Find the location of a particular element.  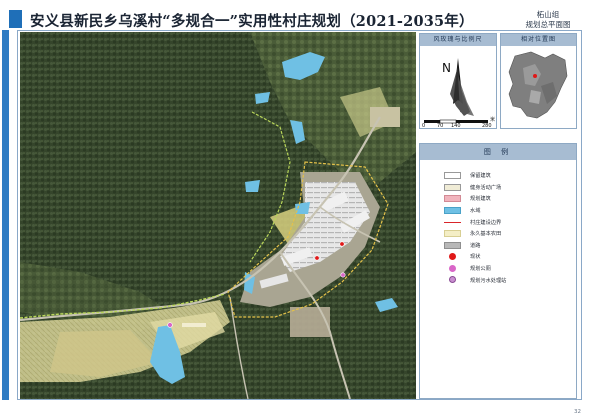

location-marker-icon is located at coordinates (535, 76).